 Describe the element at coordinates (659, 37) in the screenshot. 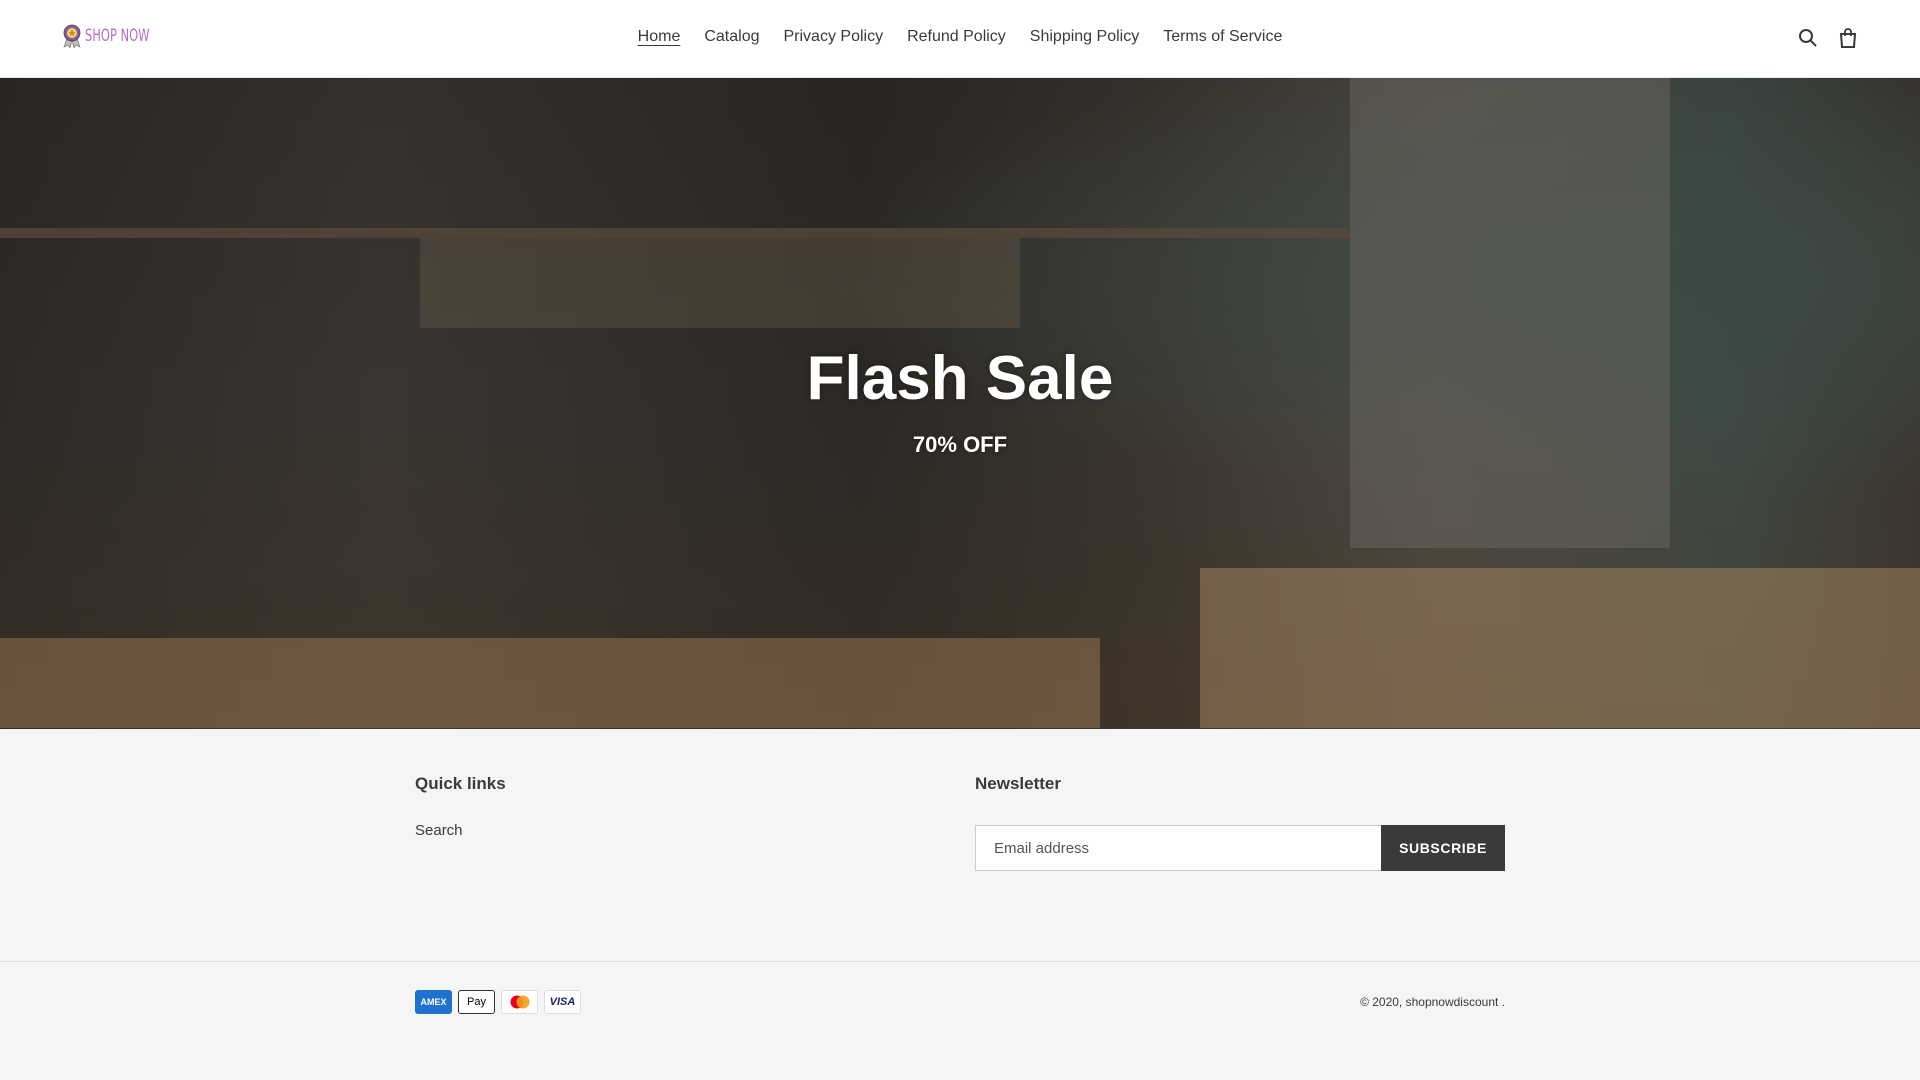

I see `nav-home: Home` at that location.